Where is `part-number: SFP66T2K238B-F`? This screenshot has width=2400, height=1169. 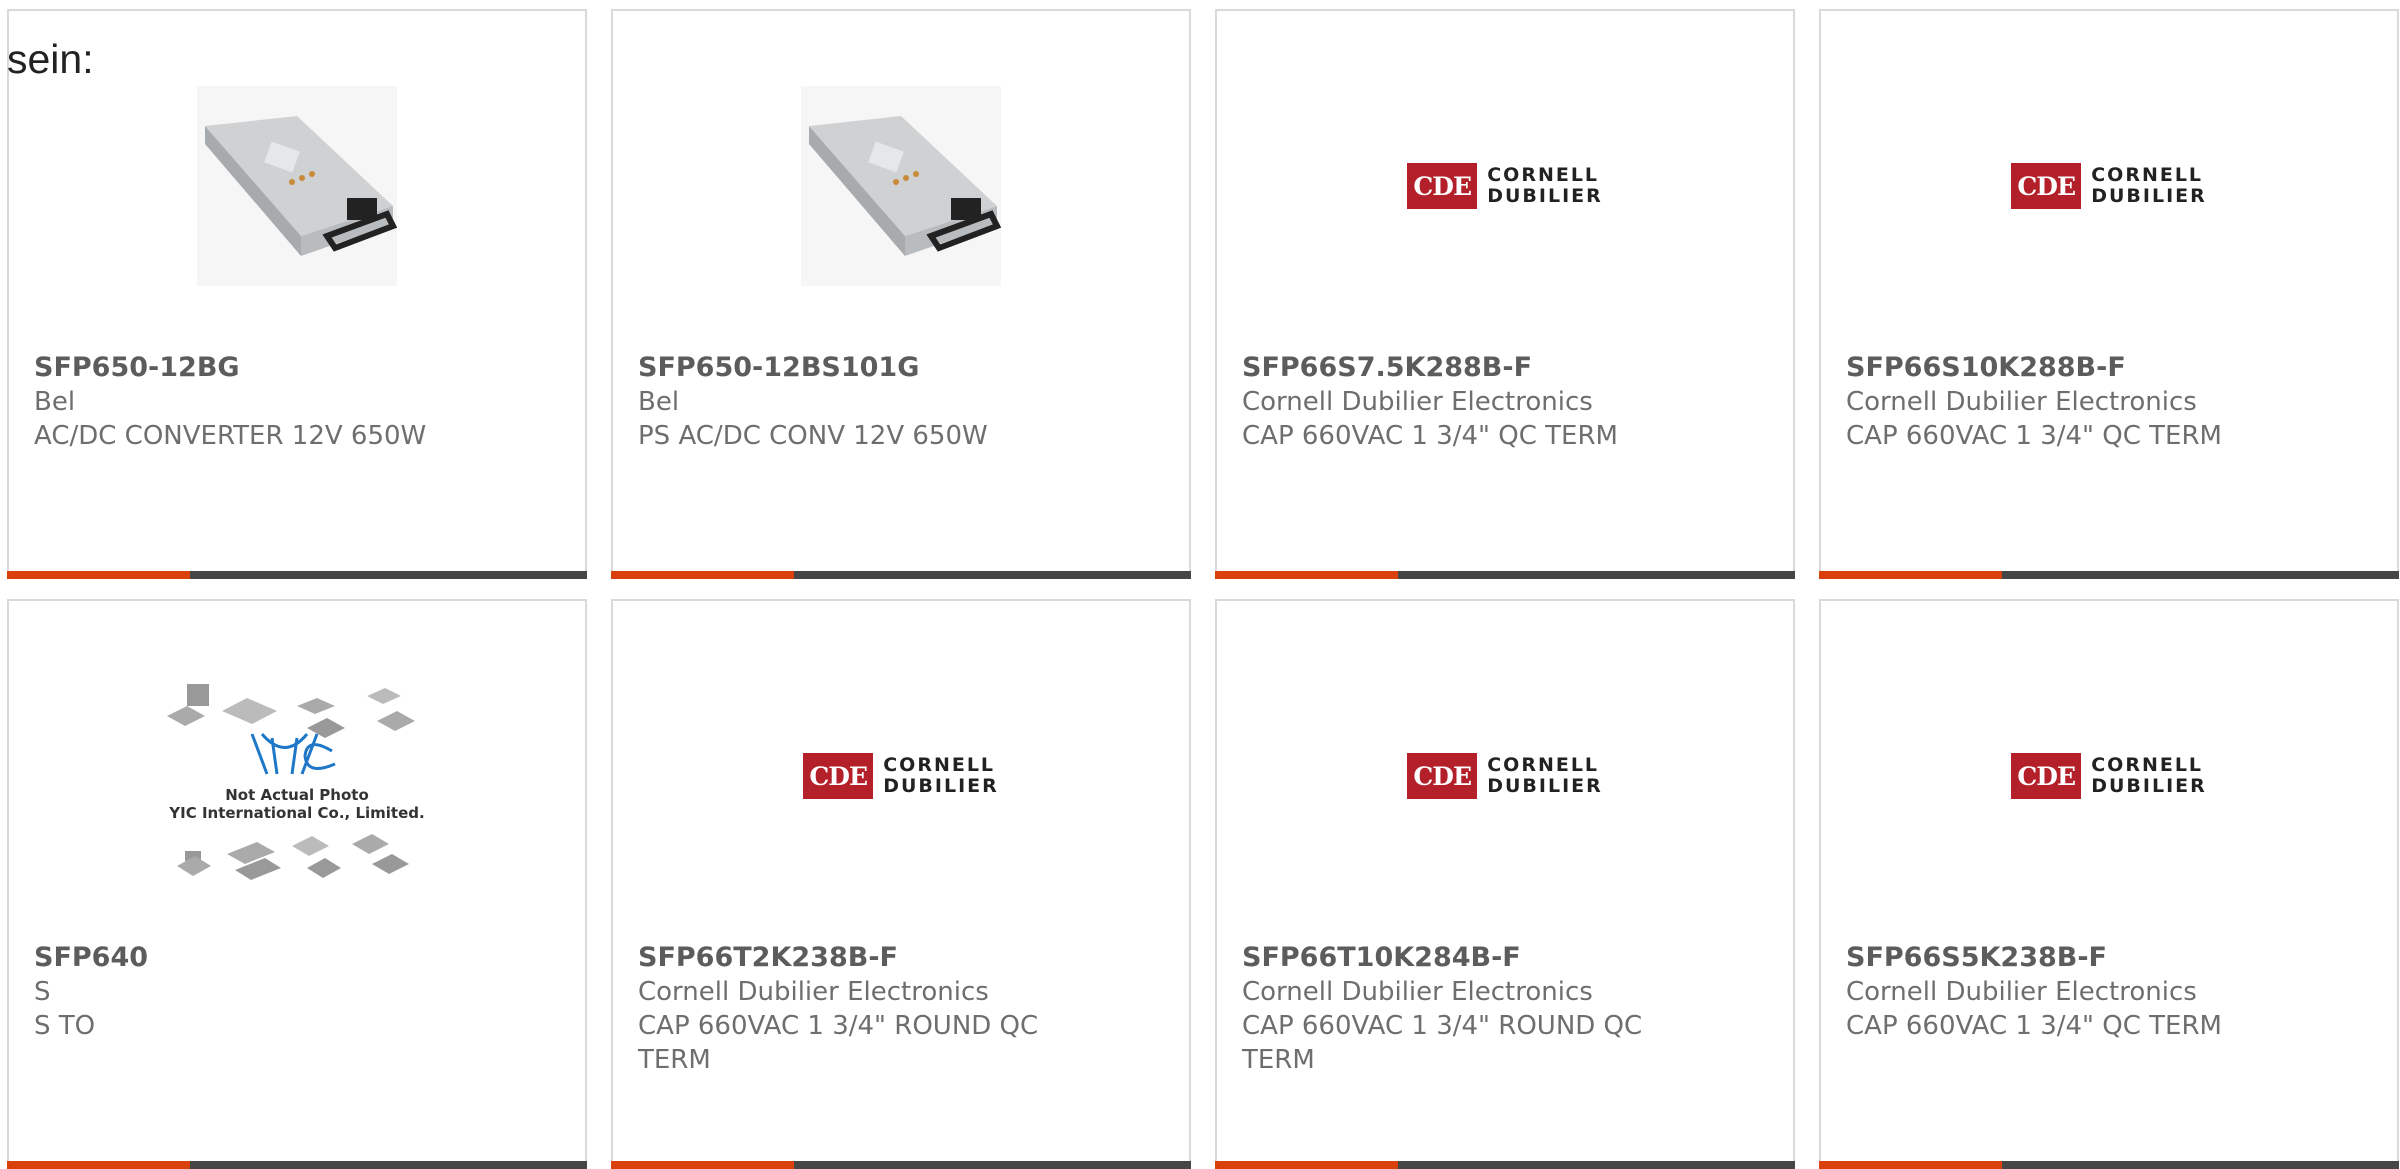
part-number: SFP66T2K238B-F is located at coordinates (858, 958).